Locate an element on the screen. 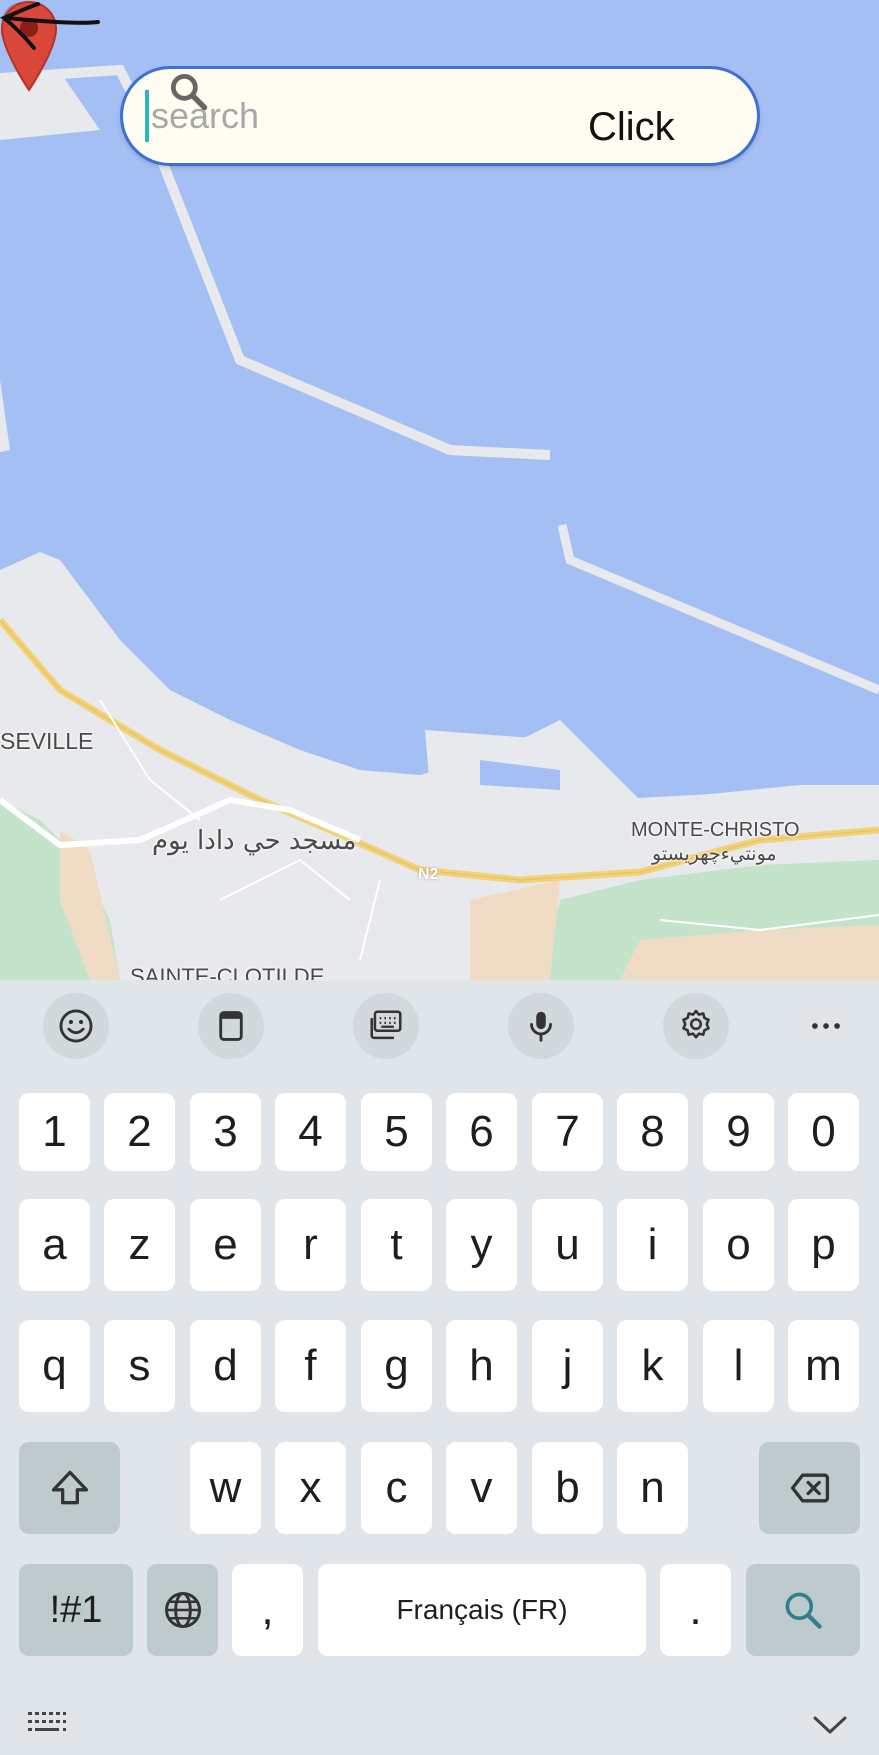 The width and height of the screenshot is (879, 1755). key-t: t is located at coordinates (396, 1245).